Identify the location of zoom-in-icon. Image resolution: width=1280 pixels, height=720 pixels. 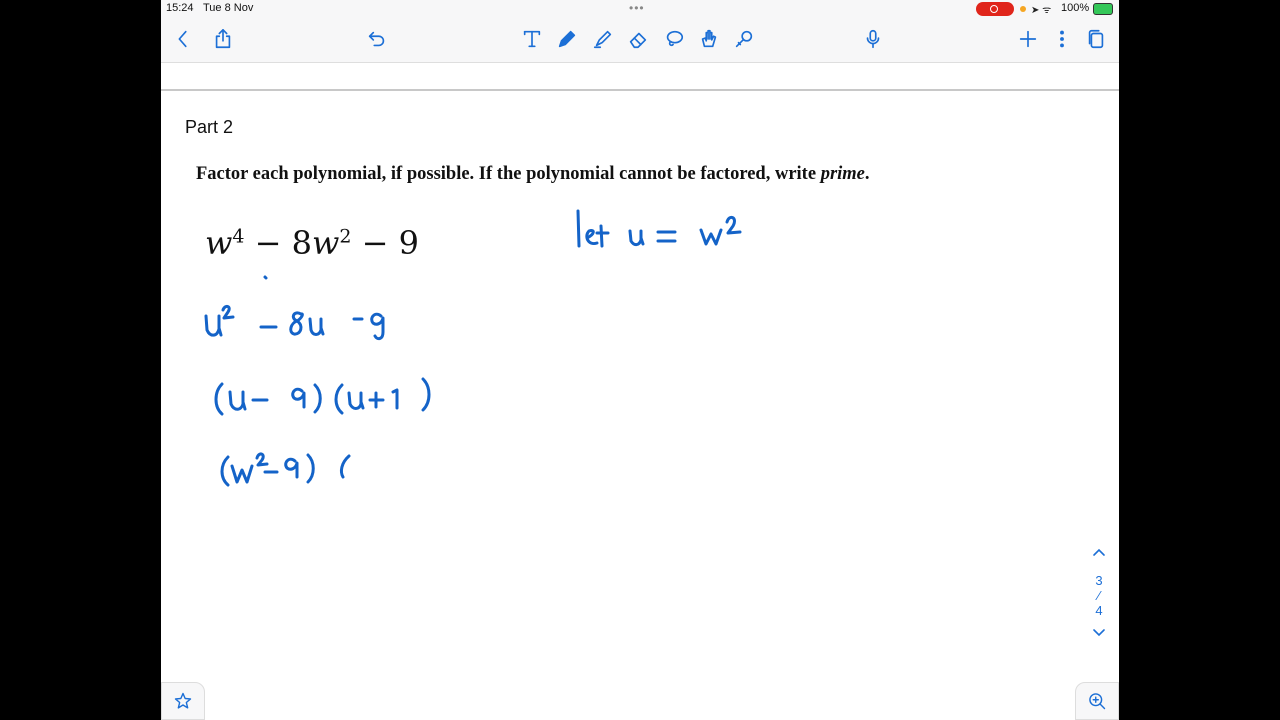
(1097, 701).